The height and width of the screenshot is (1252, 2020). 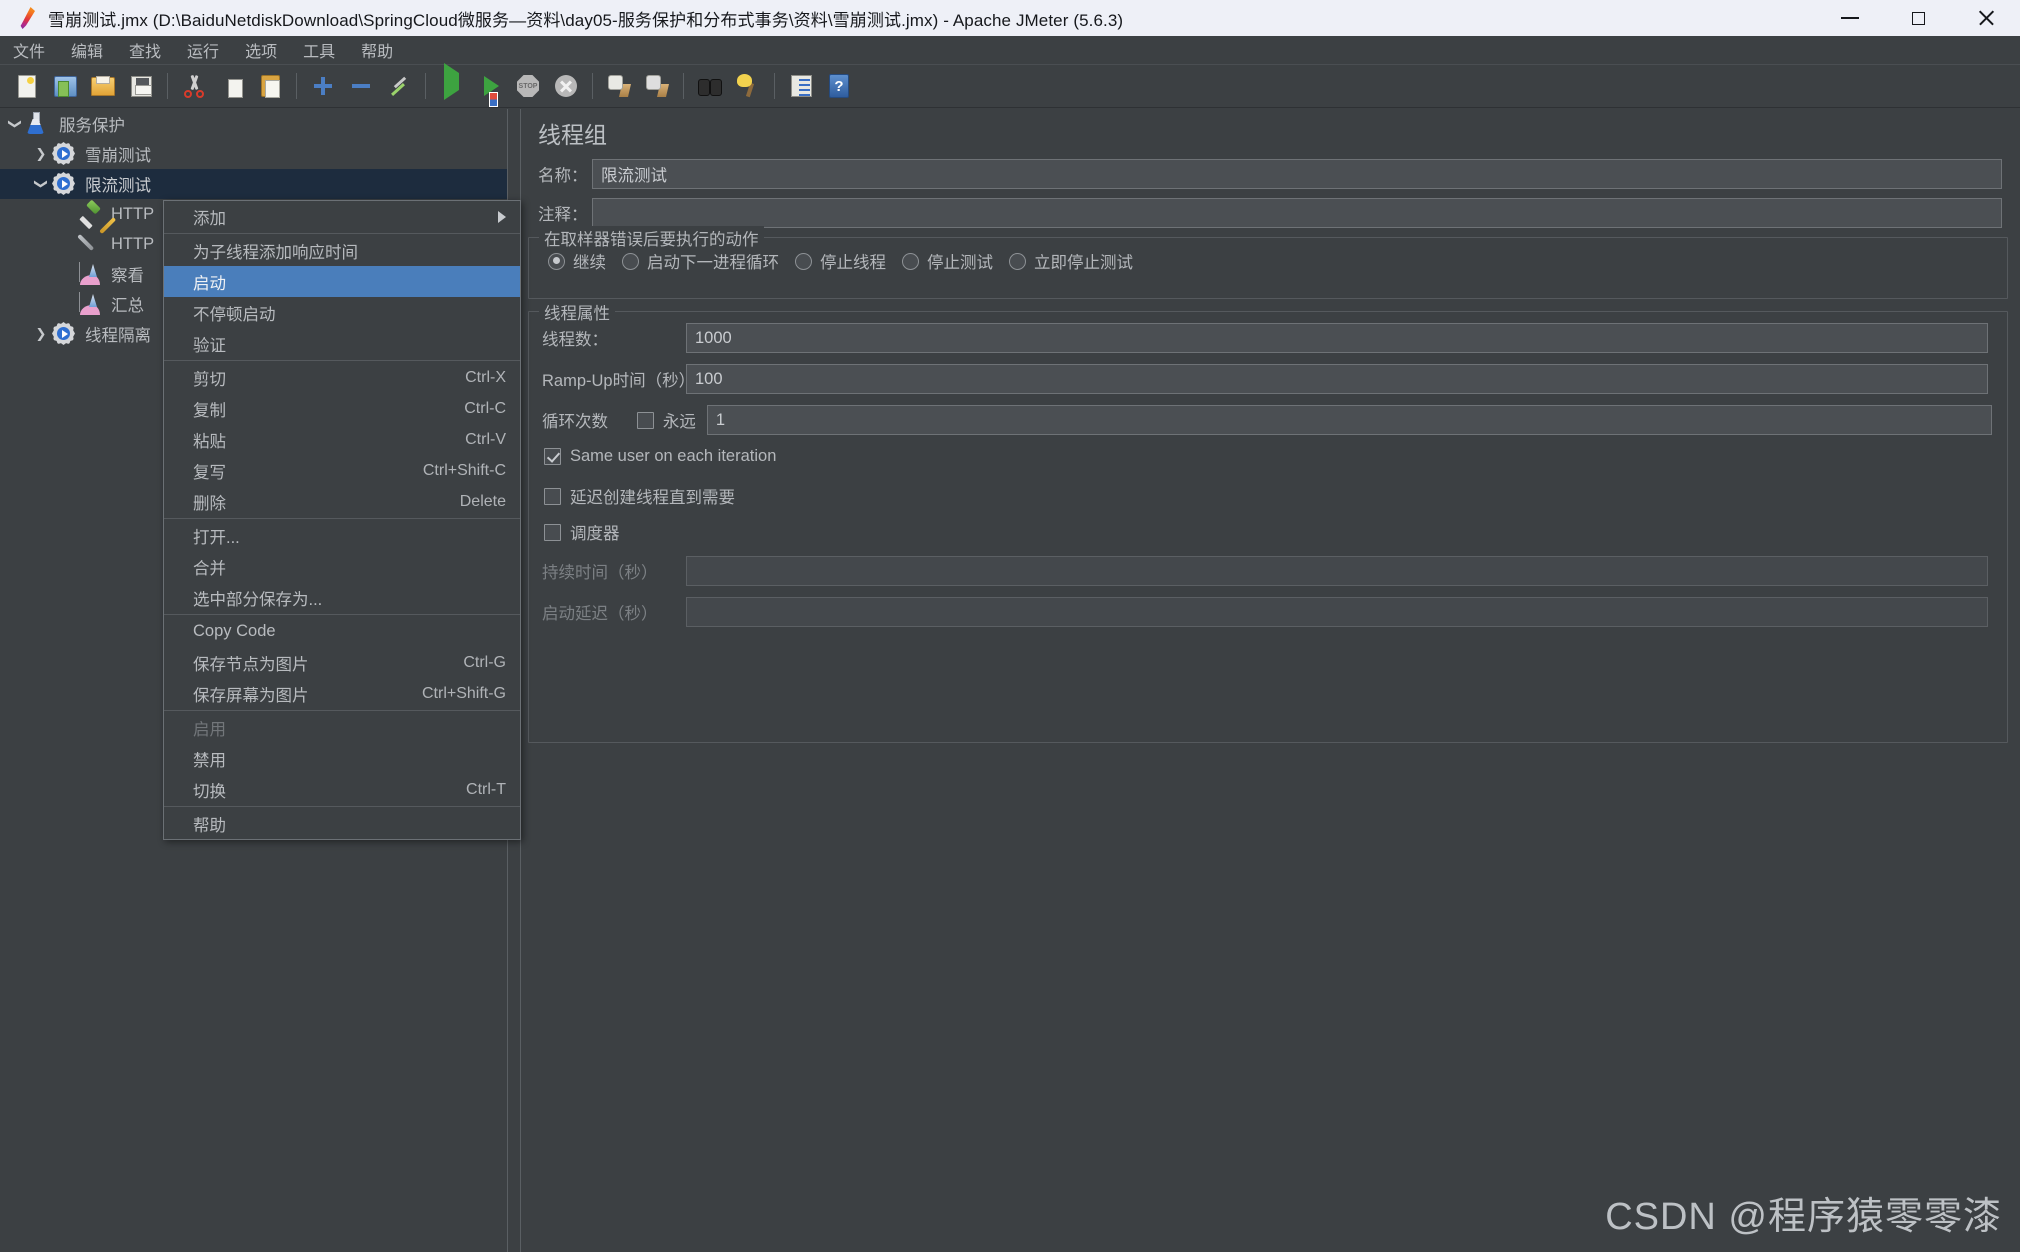 What do you see at coordinates (377, 50) in the screenshot?
I see `menu-help: 帮助` at bounding box center [377, 50].